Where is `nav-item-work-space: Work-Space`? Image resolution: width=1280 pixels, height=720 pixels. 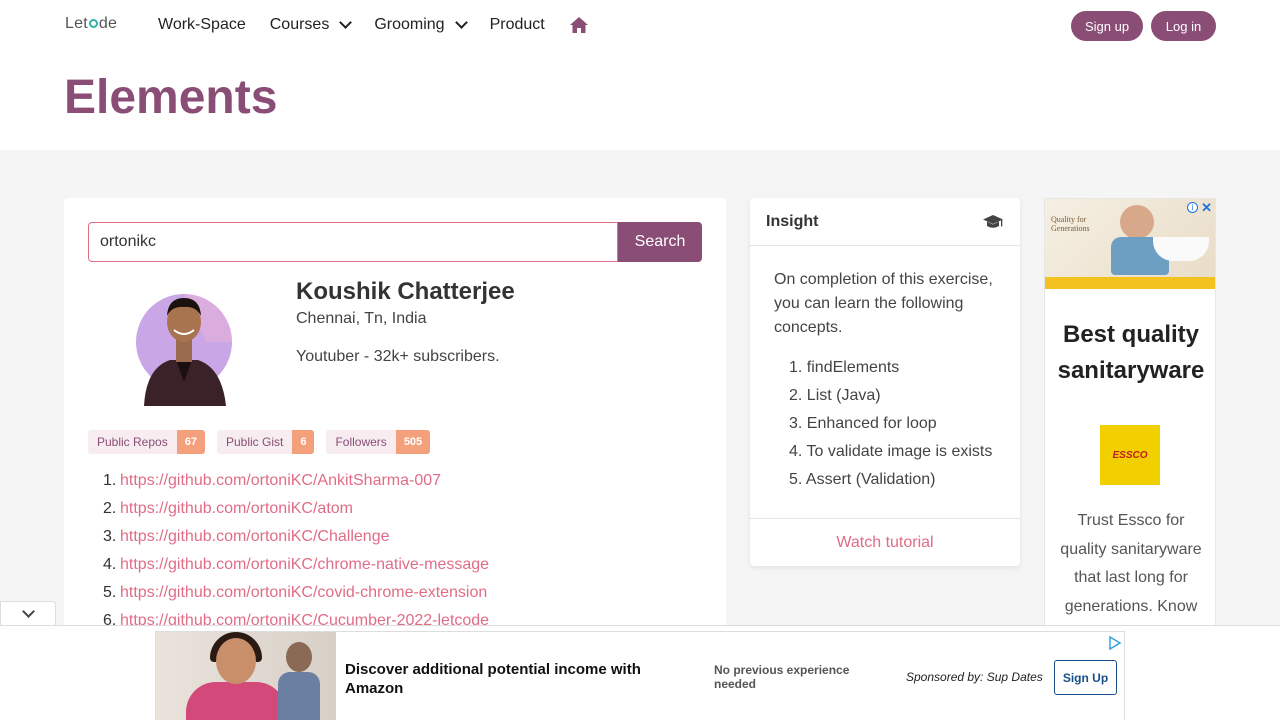
nav-item-work-space: Work-Space is located at coordinates (202, 25).